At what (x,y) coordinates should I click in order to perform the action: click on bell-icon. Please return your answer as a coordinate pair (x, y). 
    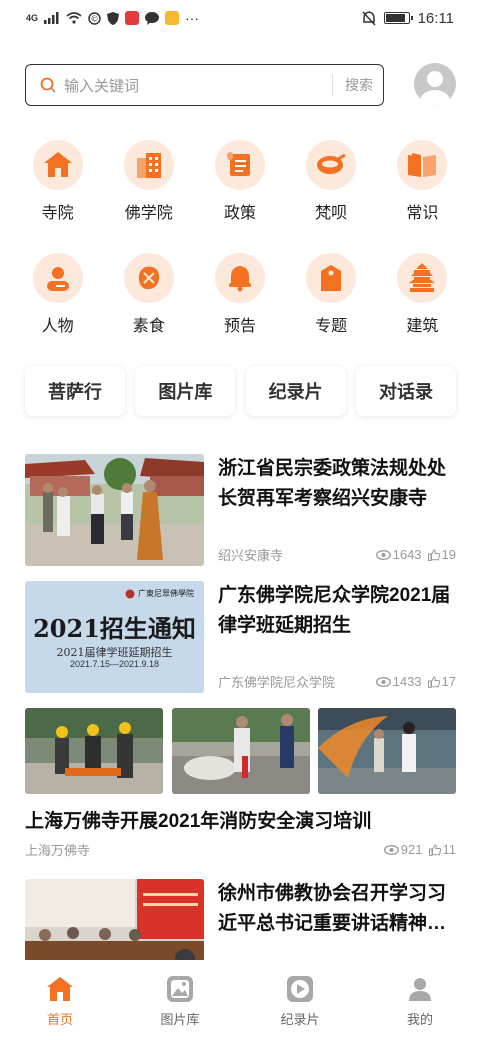
    Looking at the image, I should click on (239, 278).